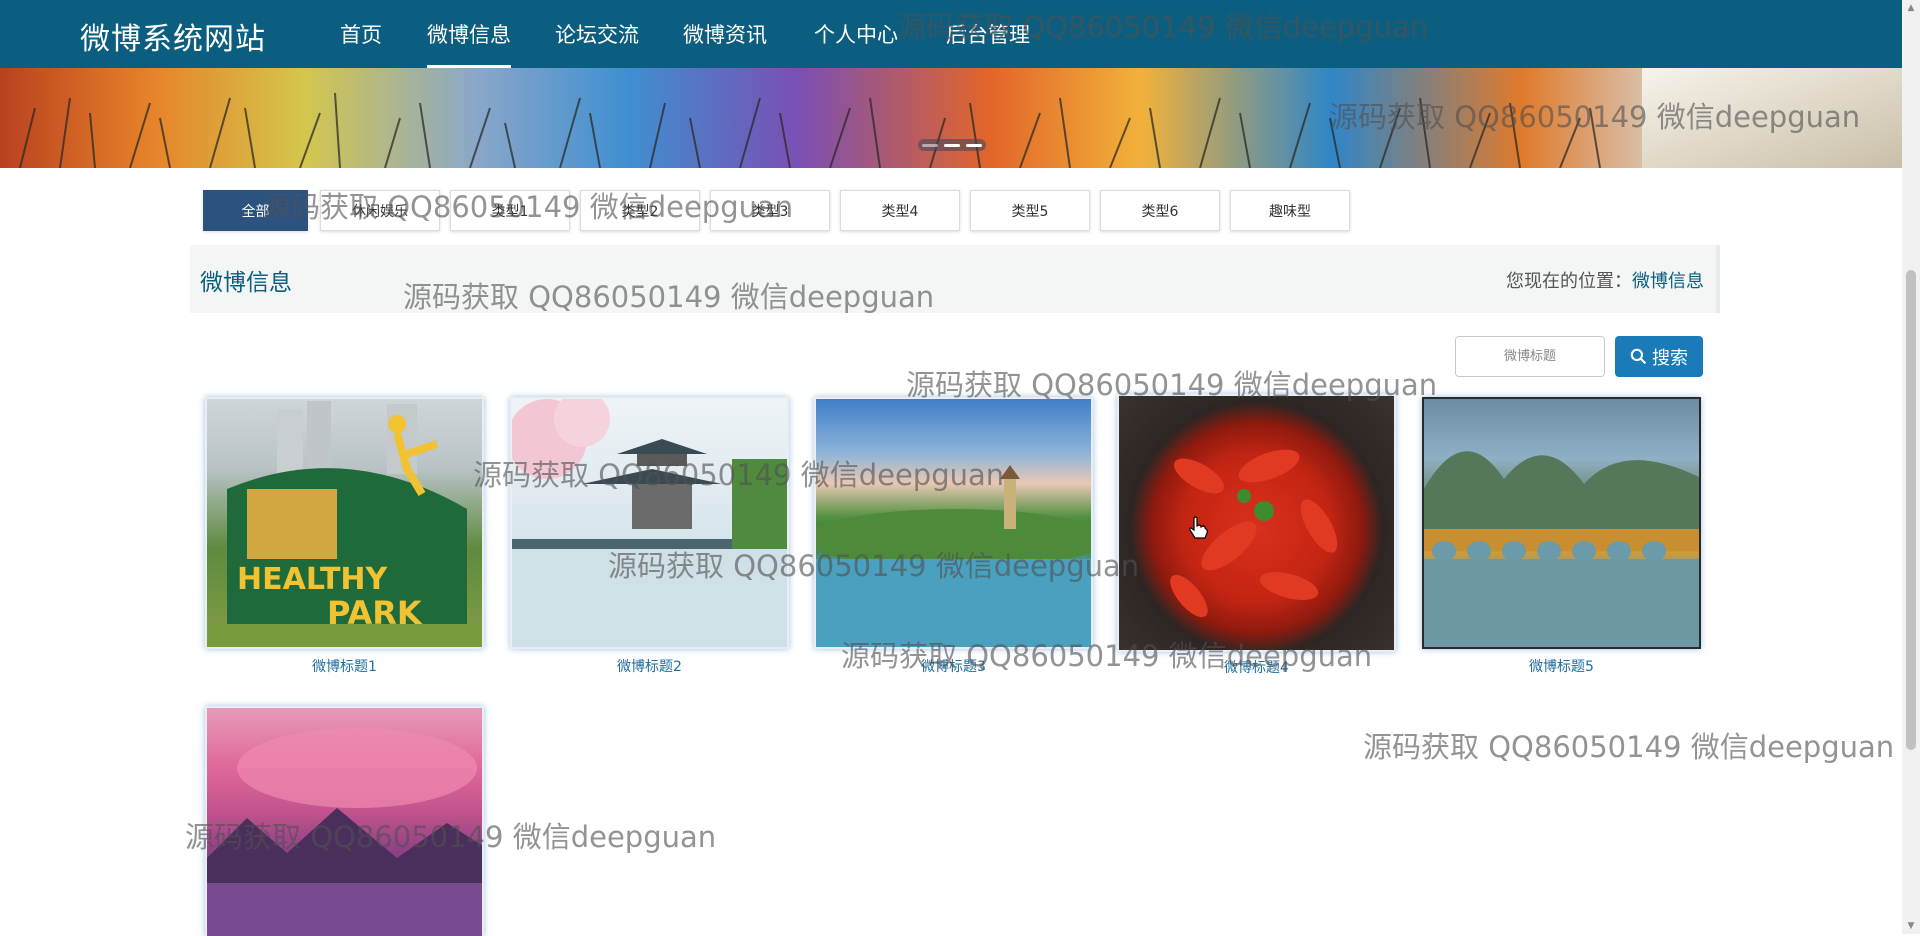  What do you see at coordinates (1561, 666) in the screenshot?
I see `card-title: 微博标题5` at bounding box center [1561, 666].